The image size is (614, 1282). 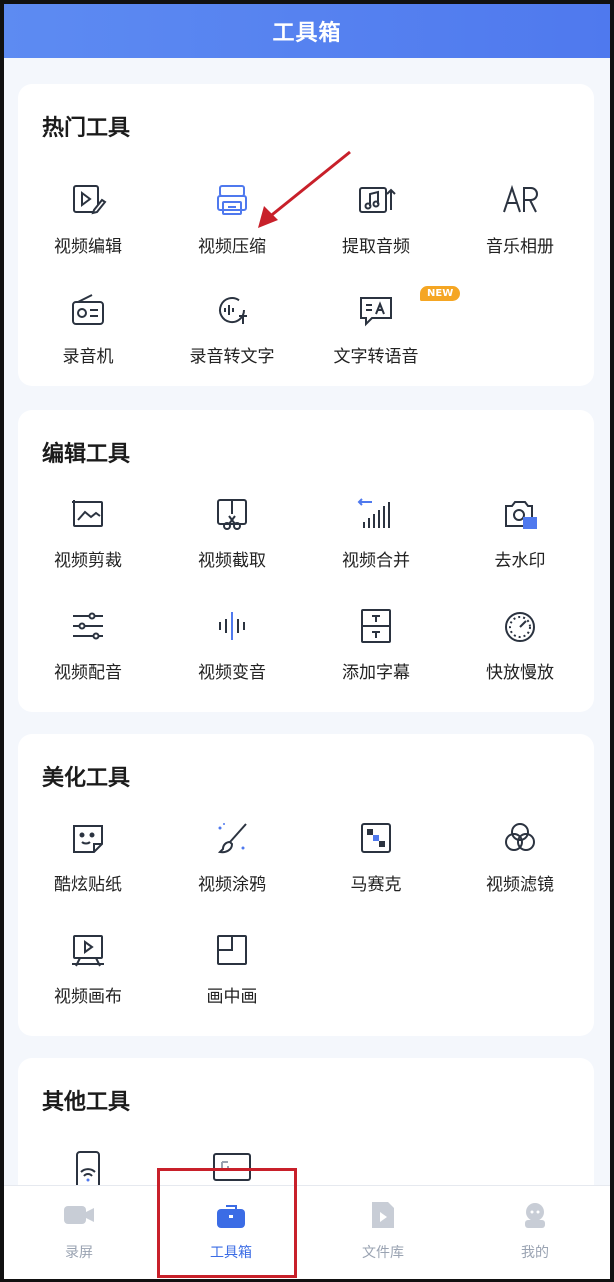 I want to click on tool-voice-change: 视频变音, so click(x=232, y=649).